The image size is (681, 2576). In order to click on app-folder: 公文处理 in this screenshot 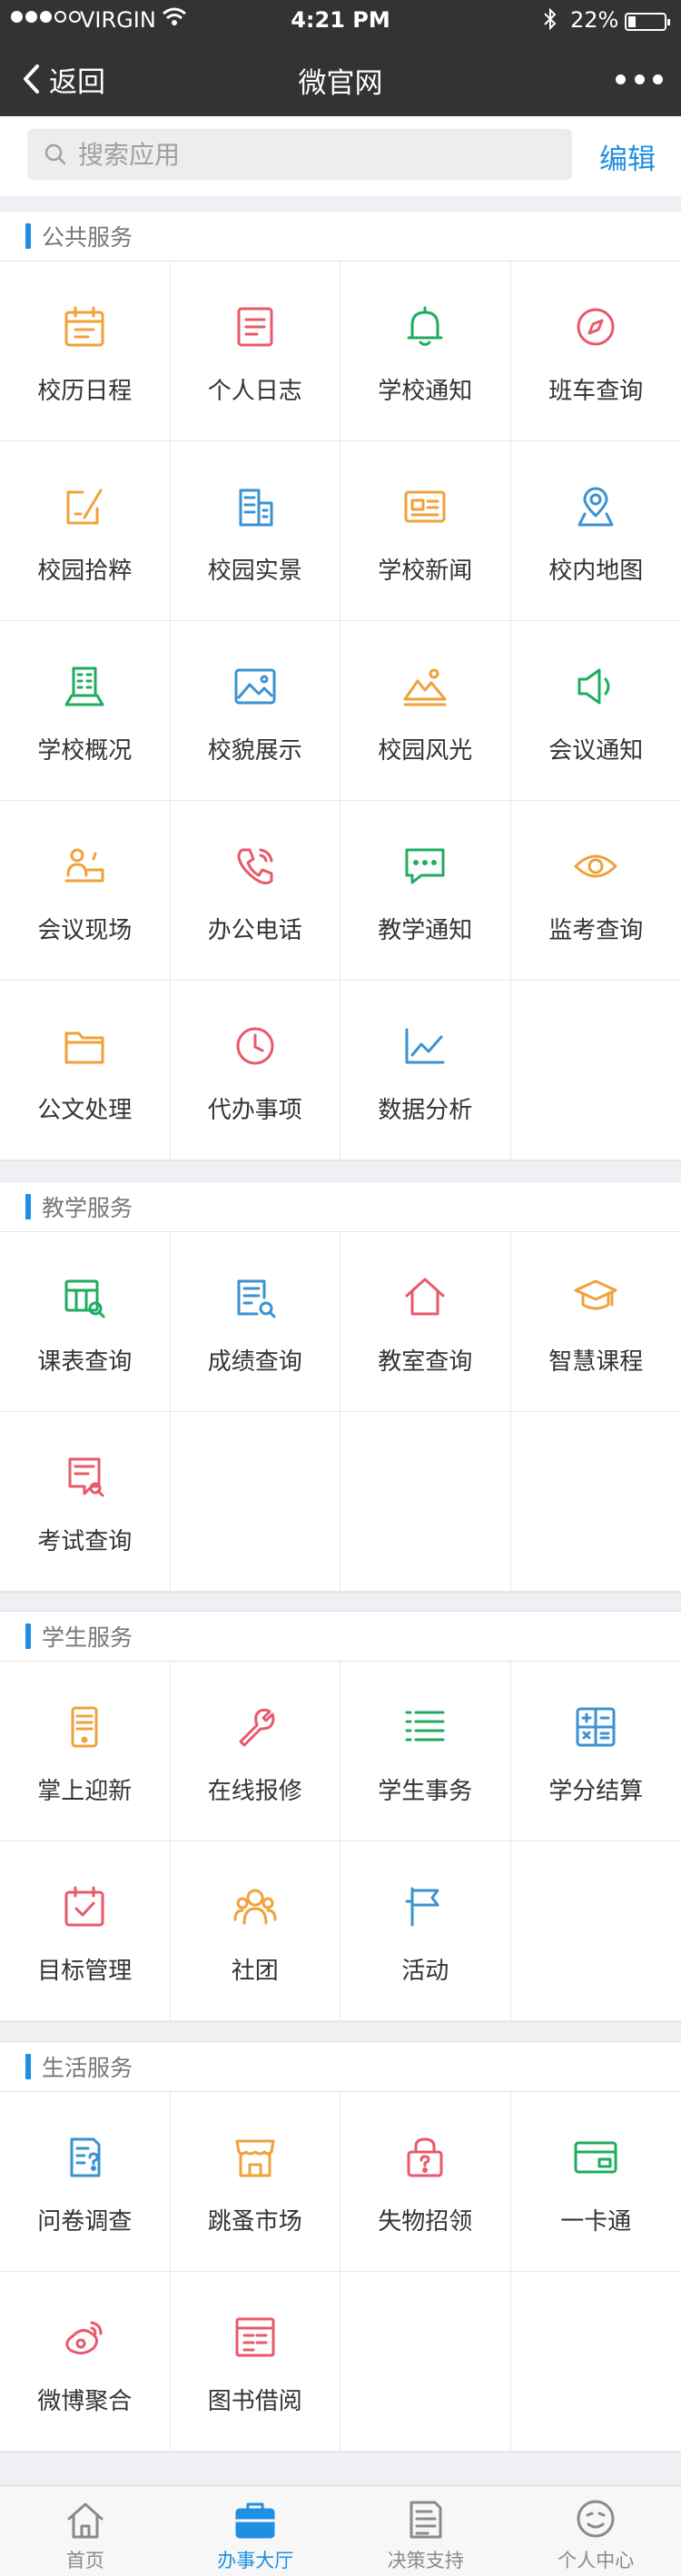, I will do `click(85, 1070)`.